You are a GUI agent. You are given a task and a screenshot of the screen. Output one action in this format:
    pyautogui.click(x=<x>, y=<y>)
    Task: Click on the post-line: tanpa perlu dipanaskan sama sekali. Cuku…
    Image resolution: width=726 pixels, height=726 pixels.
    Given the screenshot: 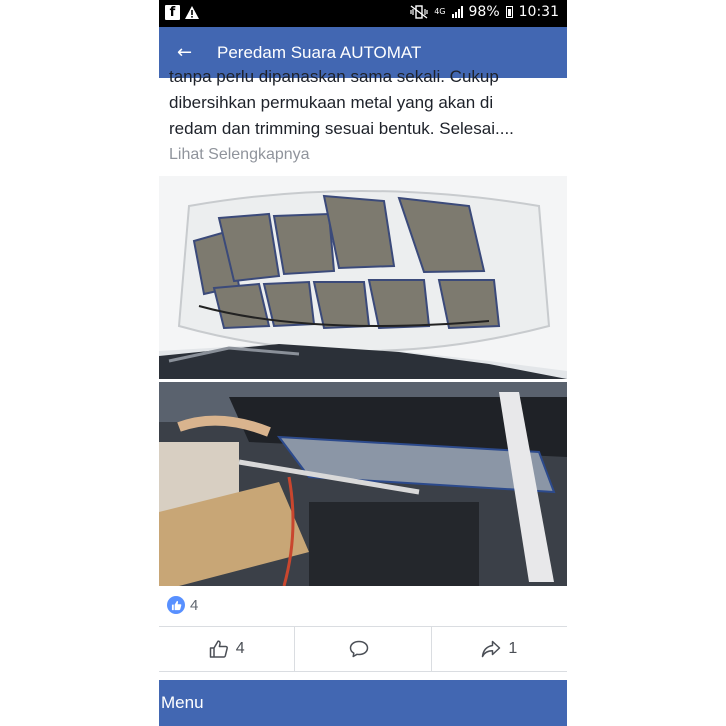 What is the action you would take?
    pyautogui.click(x=334, y=76)
    